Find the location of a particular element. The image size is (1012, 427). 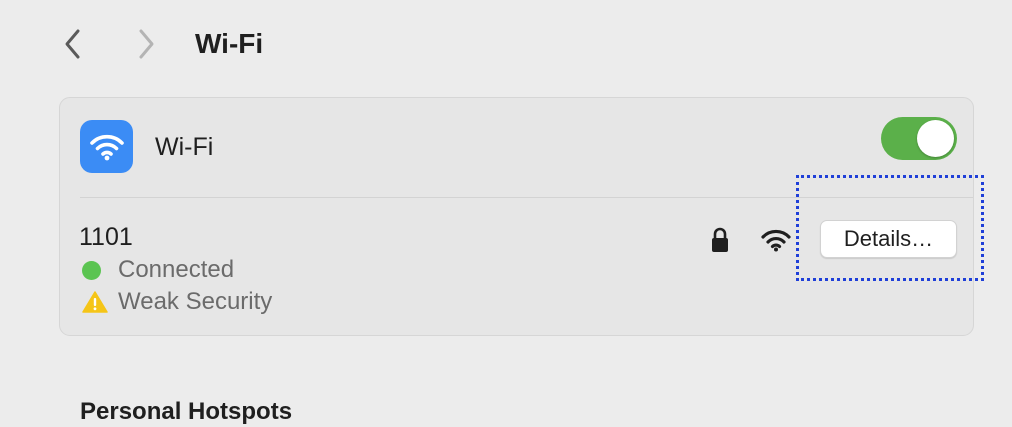

lock-icon is located at coordinates (720, 239).